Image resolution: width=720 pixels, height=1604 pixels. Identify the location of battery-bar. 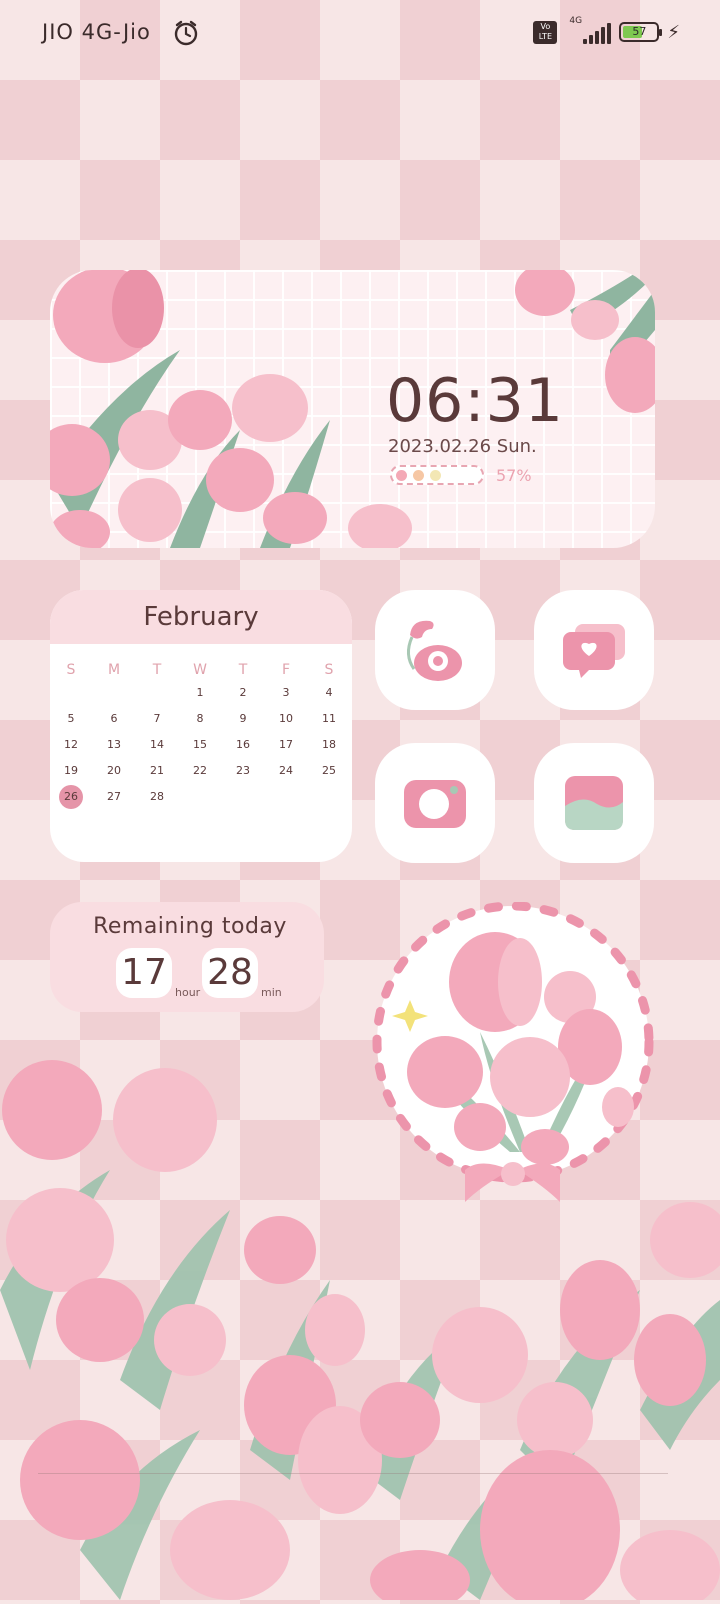
(437, 475).